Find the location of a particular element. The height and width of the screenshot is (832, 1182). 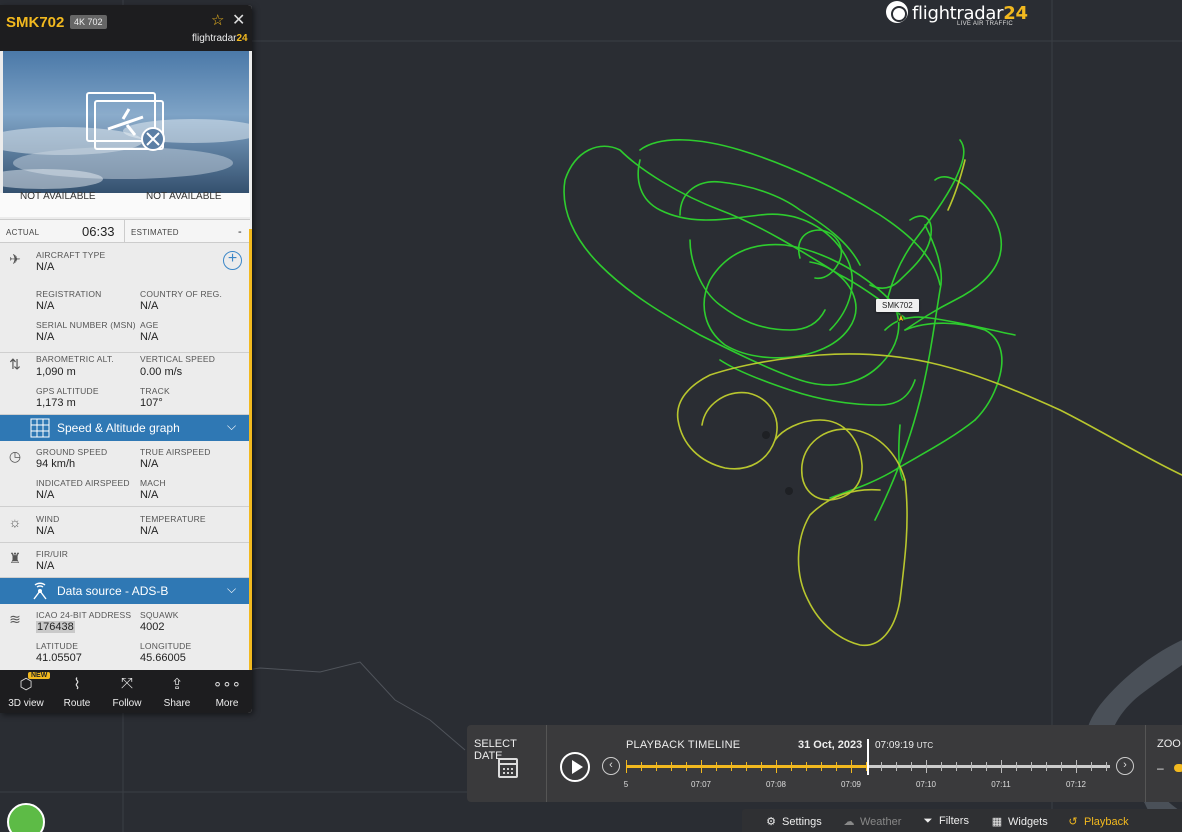

flight-callout: SMK702 is located at coordinates (897, 305).